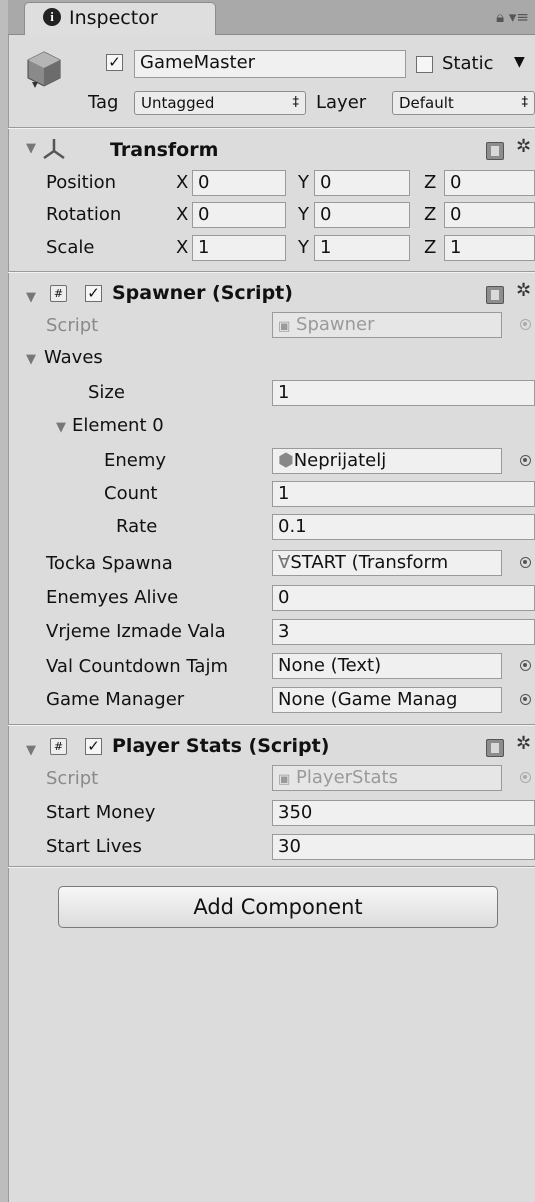 The image size is (535, 1202). I want to click on vrijeme-izmade-vala-label: Vrjeme Izmade Vala, so click(136, 631).